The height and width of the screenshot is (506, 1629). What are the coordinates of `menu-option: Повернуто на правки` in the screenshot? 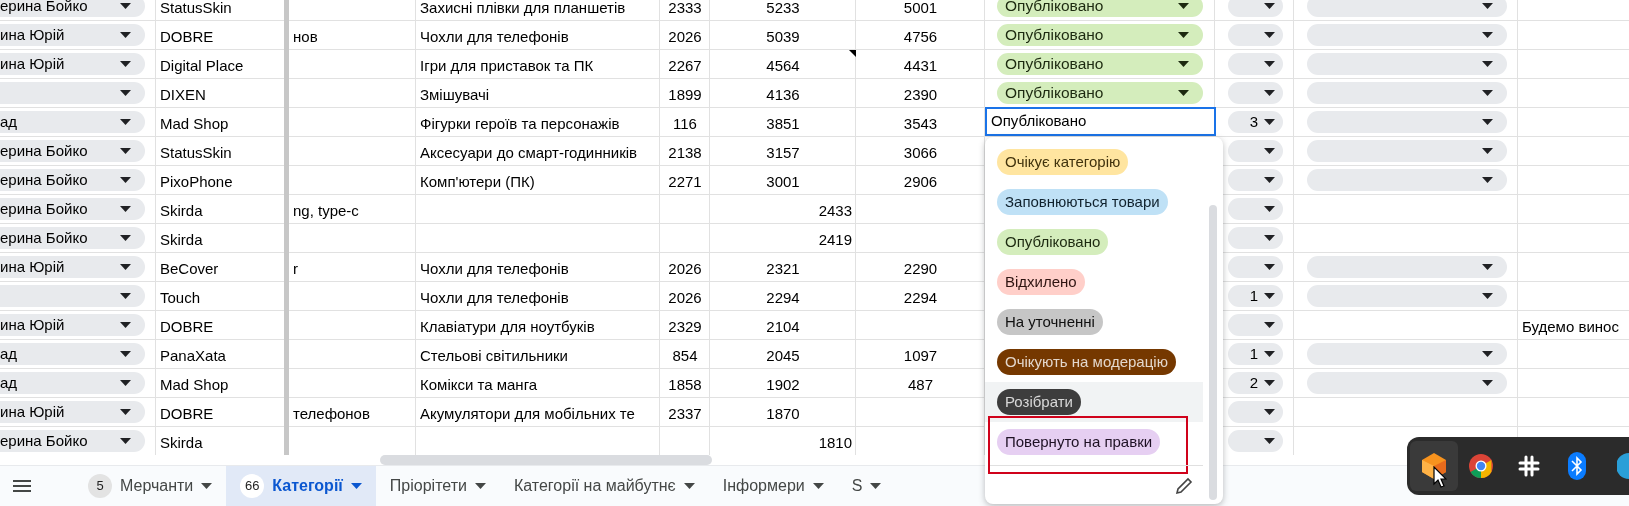 It's located at (1094, 442).